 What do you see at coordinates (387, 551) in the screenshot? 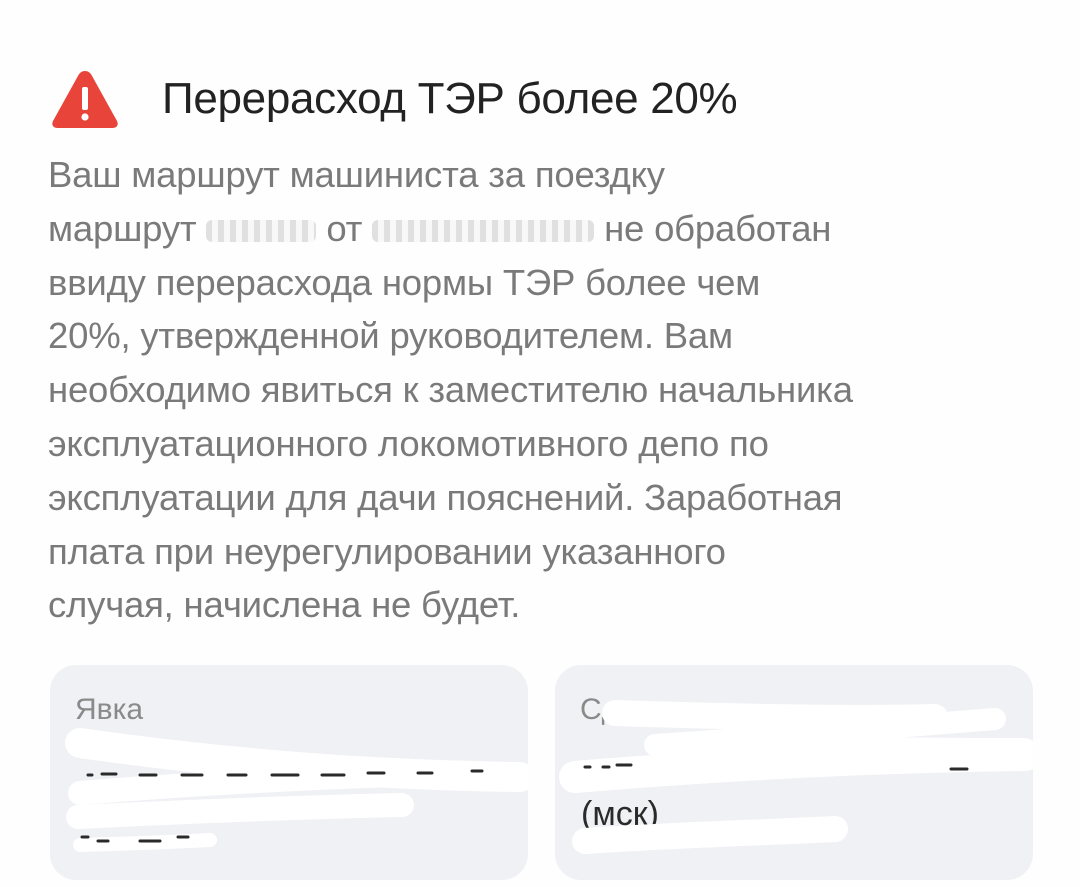
I see `message-line: плата при неурегулировании указанного` at bounding box center [387, 551].